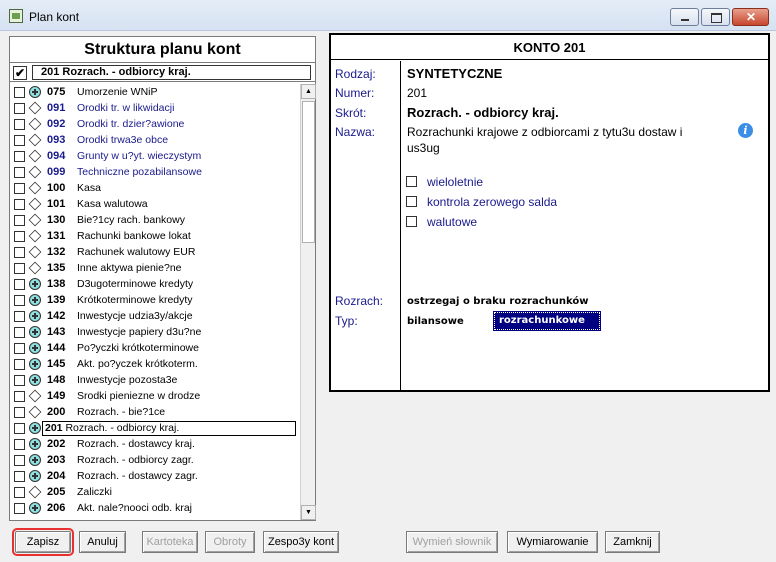 This screenshot has width=776, height=562. I want to click on close-button, so click(750, 17).